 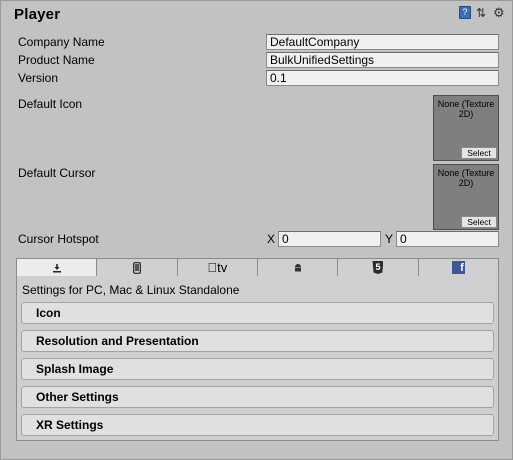 What do you see at coordinates (465, 12) in the screenshot?
I see `help-book-icon: ?` at bounding box center [465, 12].